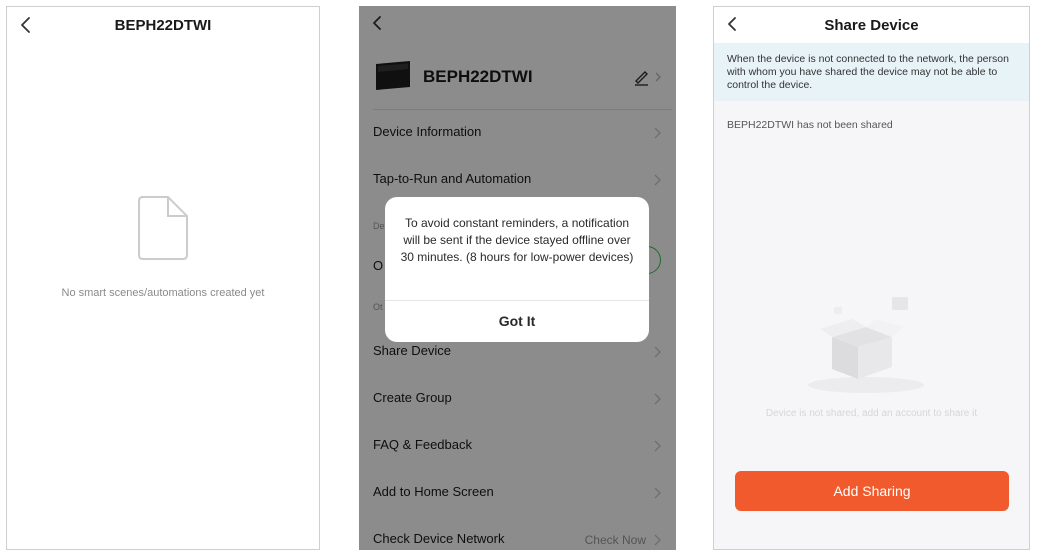 This screenshot has height=554, width=1038. Describe the element at coordinates (872, 491) in the screenshot. I see `add-sharing-button: Add Sharing` at that location.